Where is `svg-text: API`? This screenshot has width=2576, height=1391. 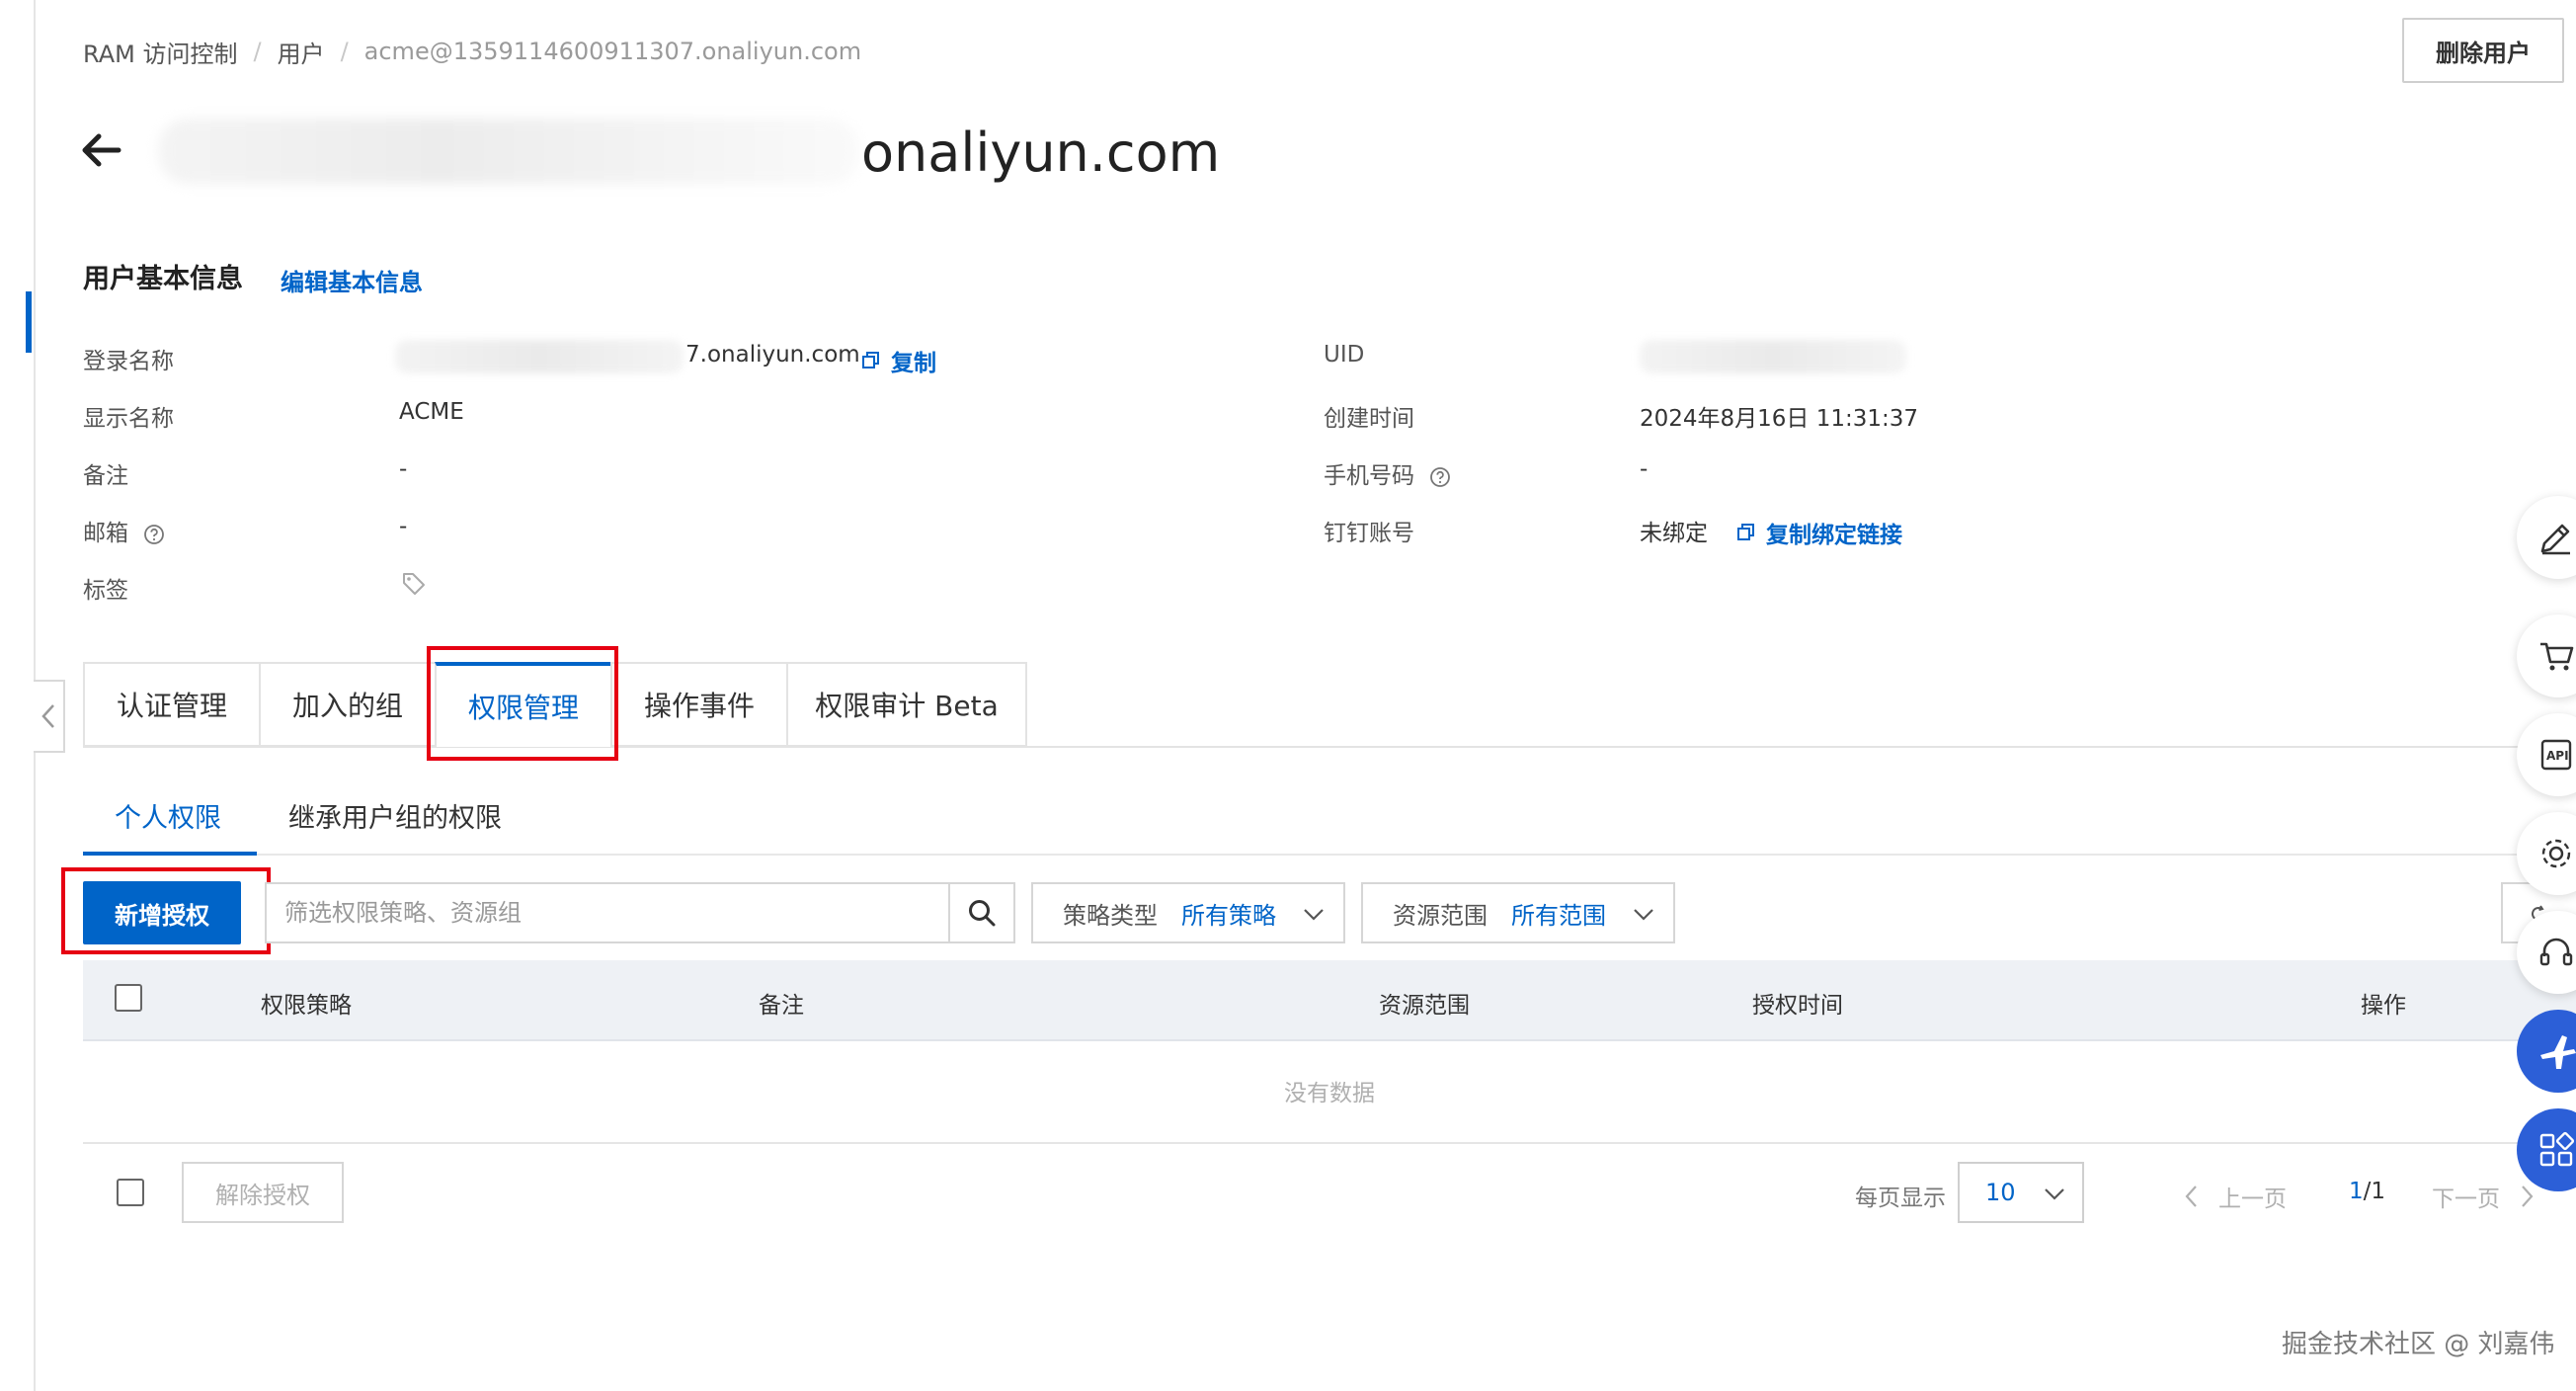 svg-text: API is located at coordinates (2557, 756).